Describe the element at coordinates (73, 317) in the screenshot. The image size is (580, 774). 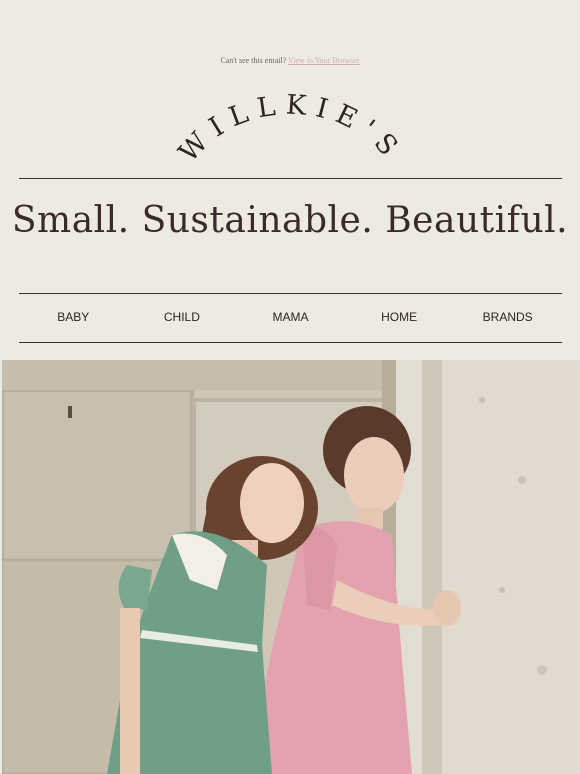
I see `nav-item-baby: BABY` at that location.